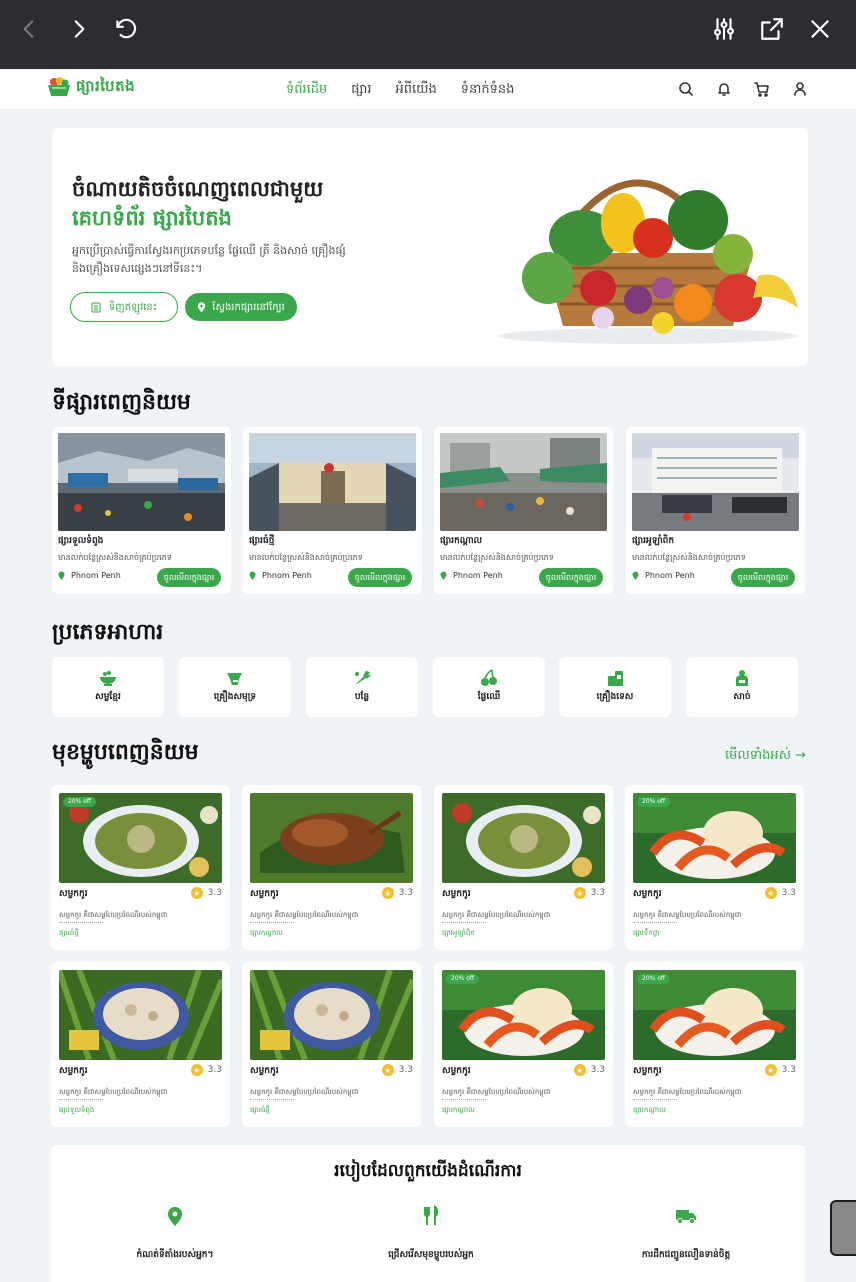  I want to click on find-market-button: ស្វែងរកផ្សារនៅក្បែរ, so click(241, 307).